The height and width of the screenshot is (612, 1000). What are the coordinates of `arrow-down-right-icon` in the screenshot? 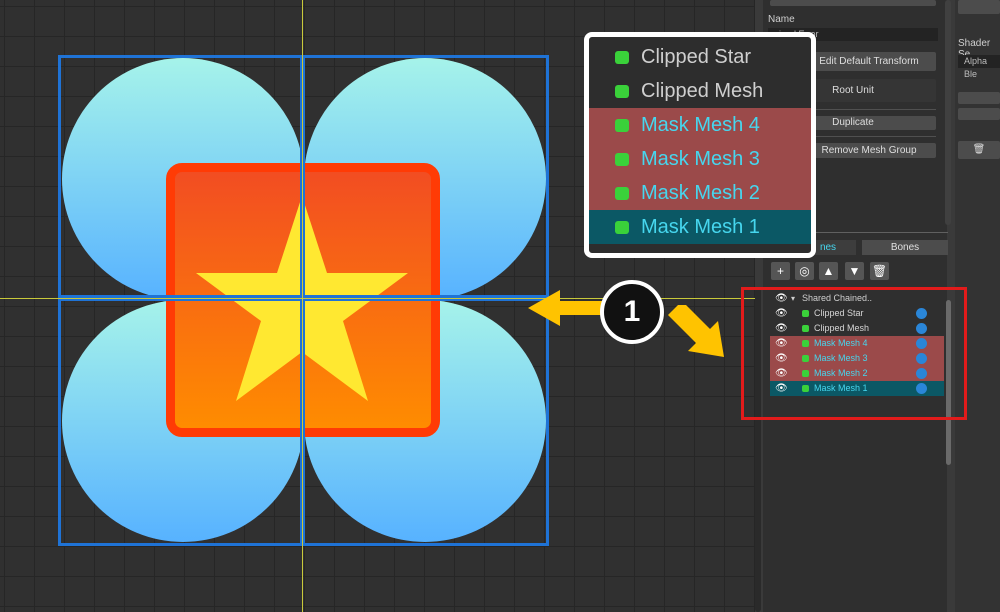 It's located at (696, 331).